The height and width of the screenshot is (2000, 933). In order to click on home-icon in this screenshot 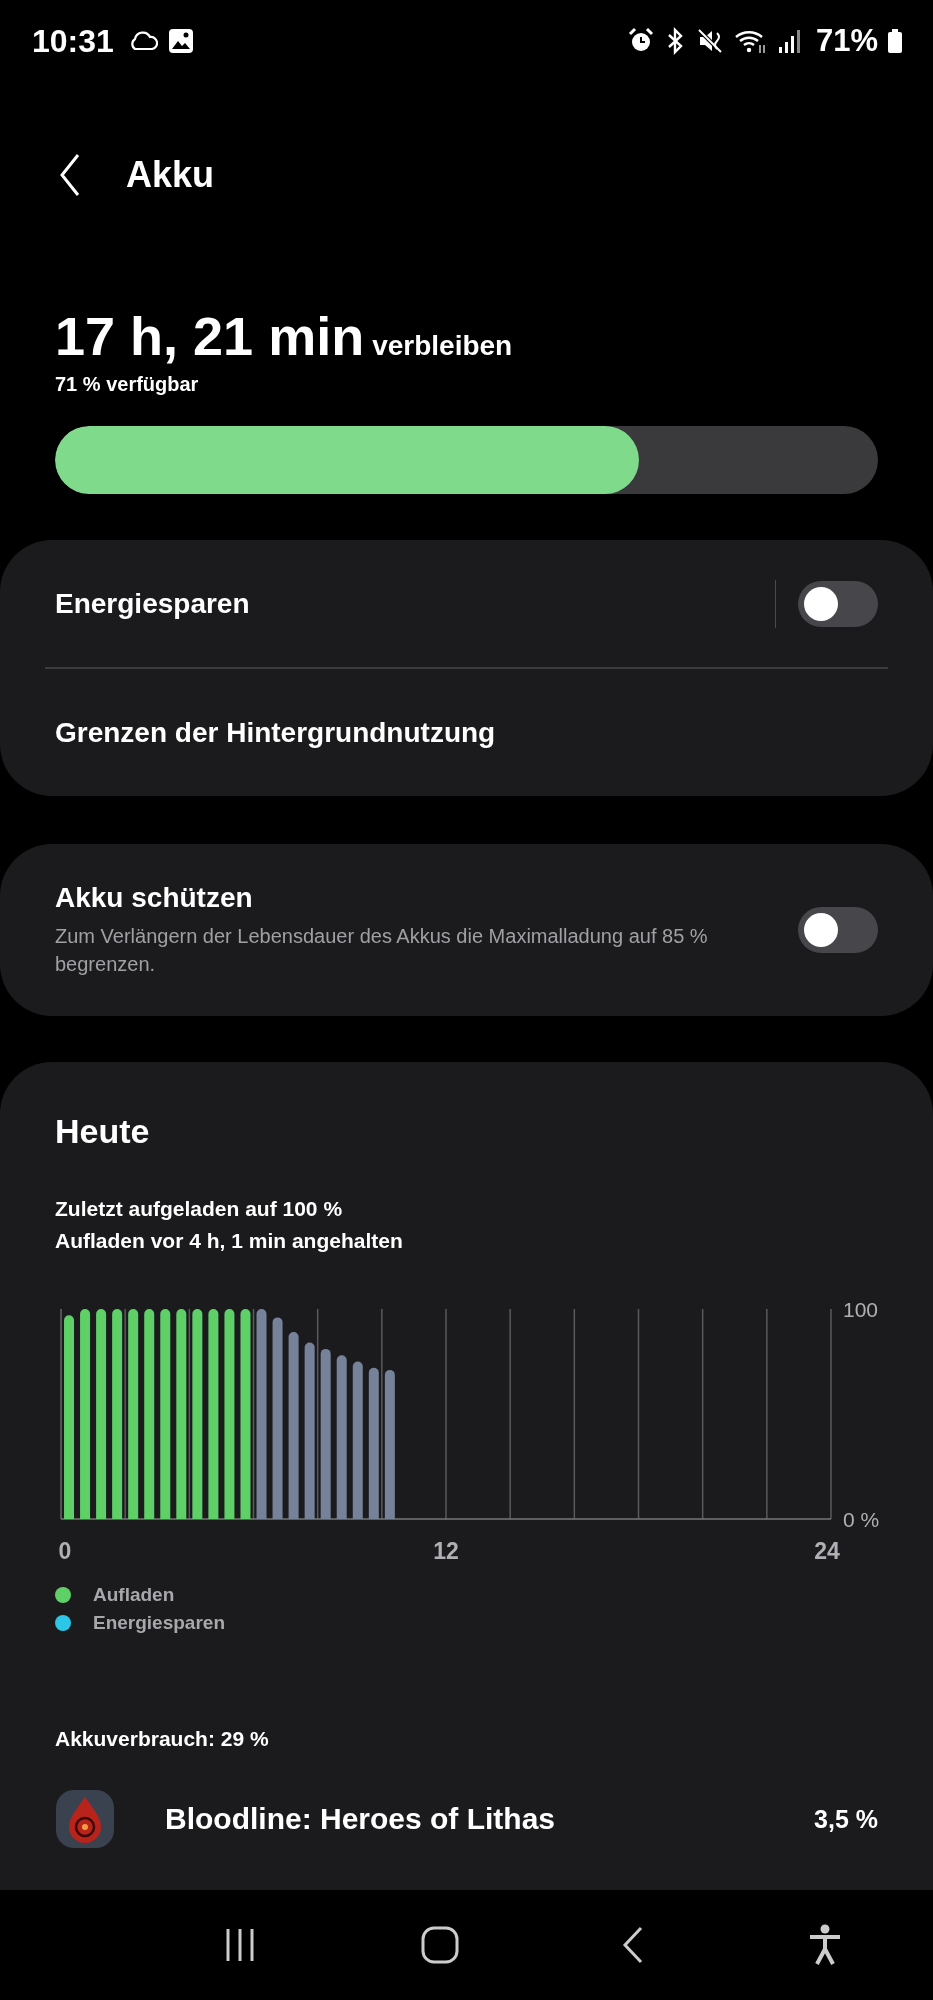, I will do `click(439, 1945)`.